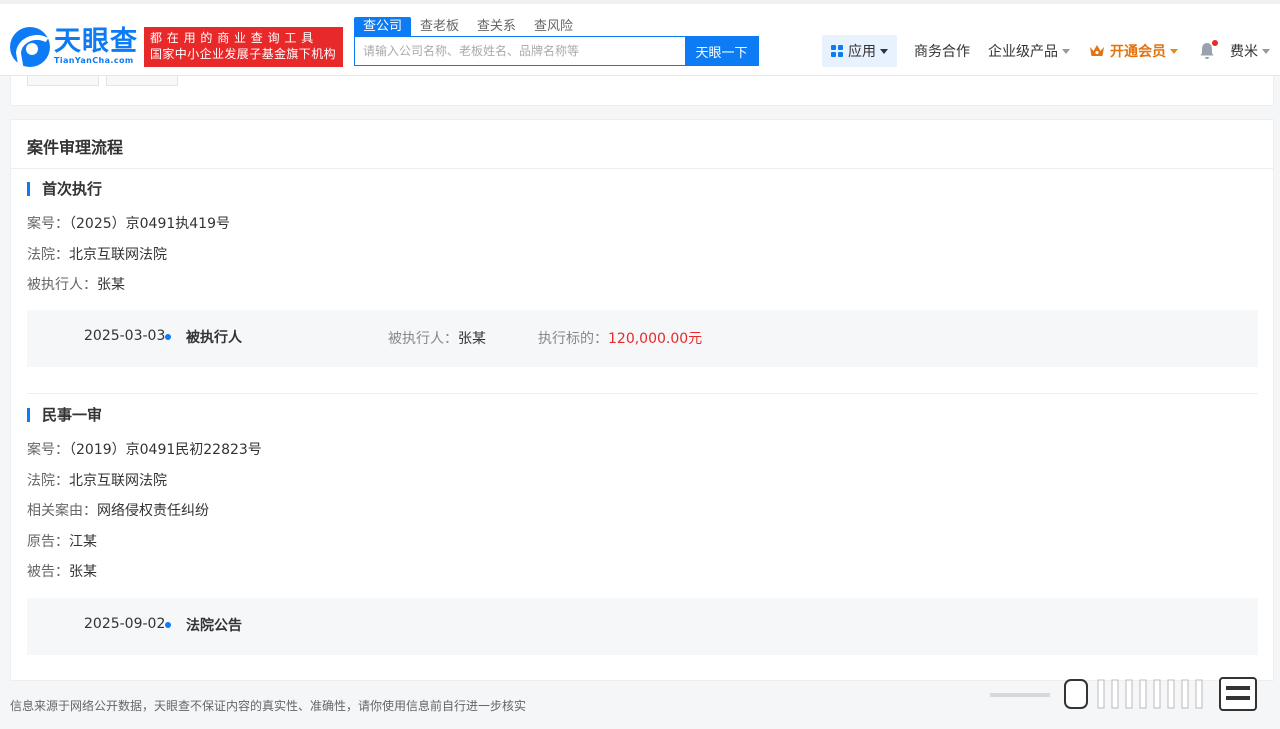 The height and width of the screenshot is (729, 1280). What do you see at coordinates (30, 47) in the screenshot?
I see `logo-eye-icon` at bounding box center [30, 47].